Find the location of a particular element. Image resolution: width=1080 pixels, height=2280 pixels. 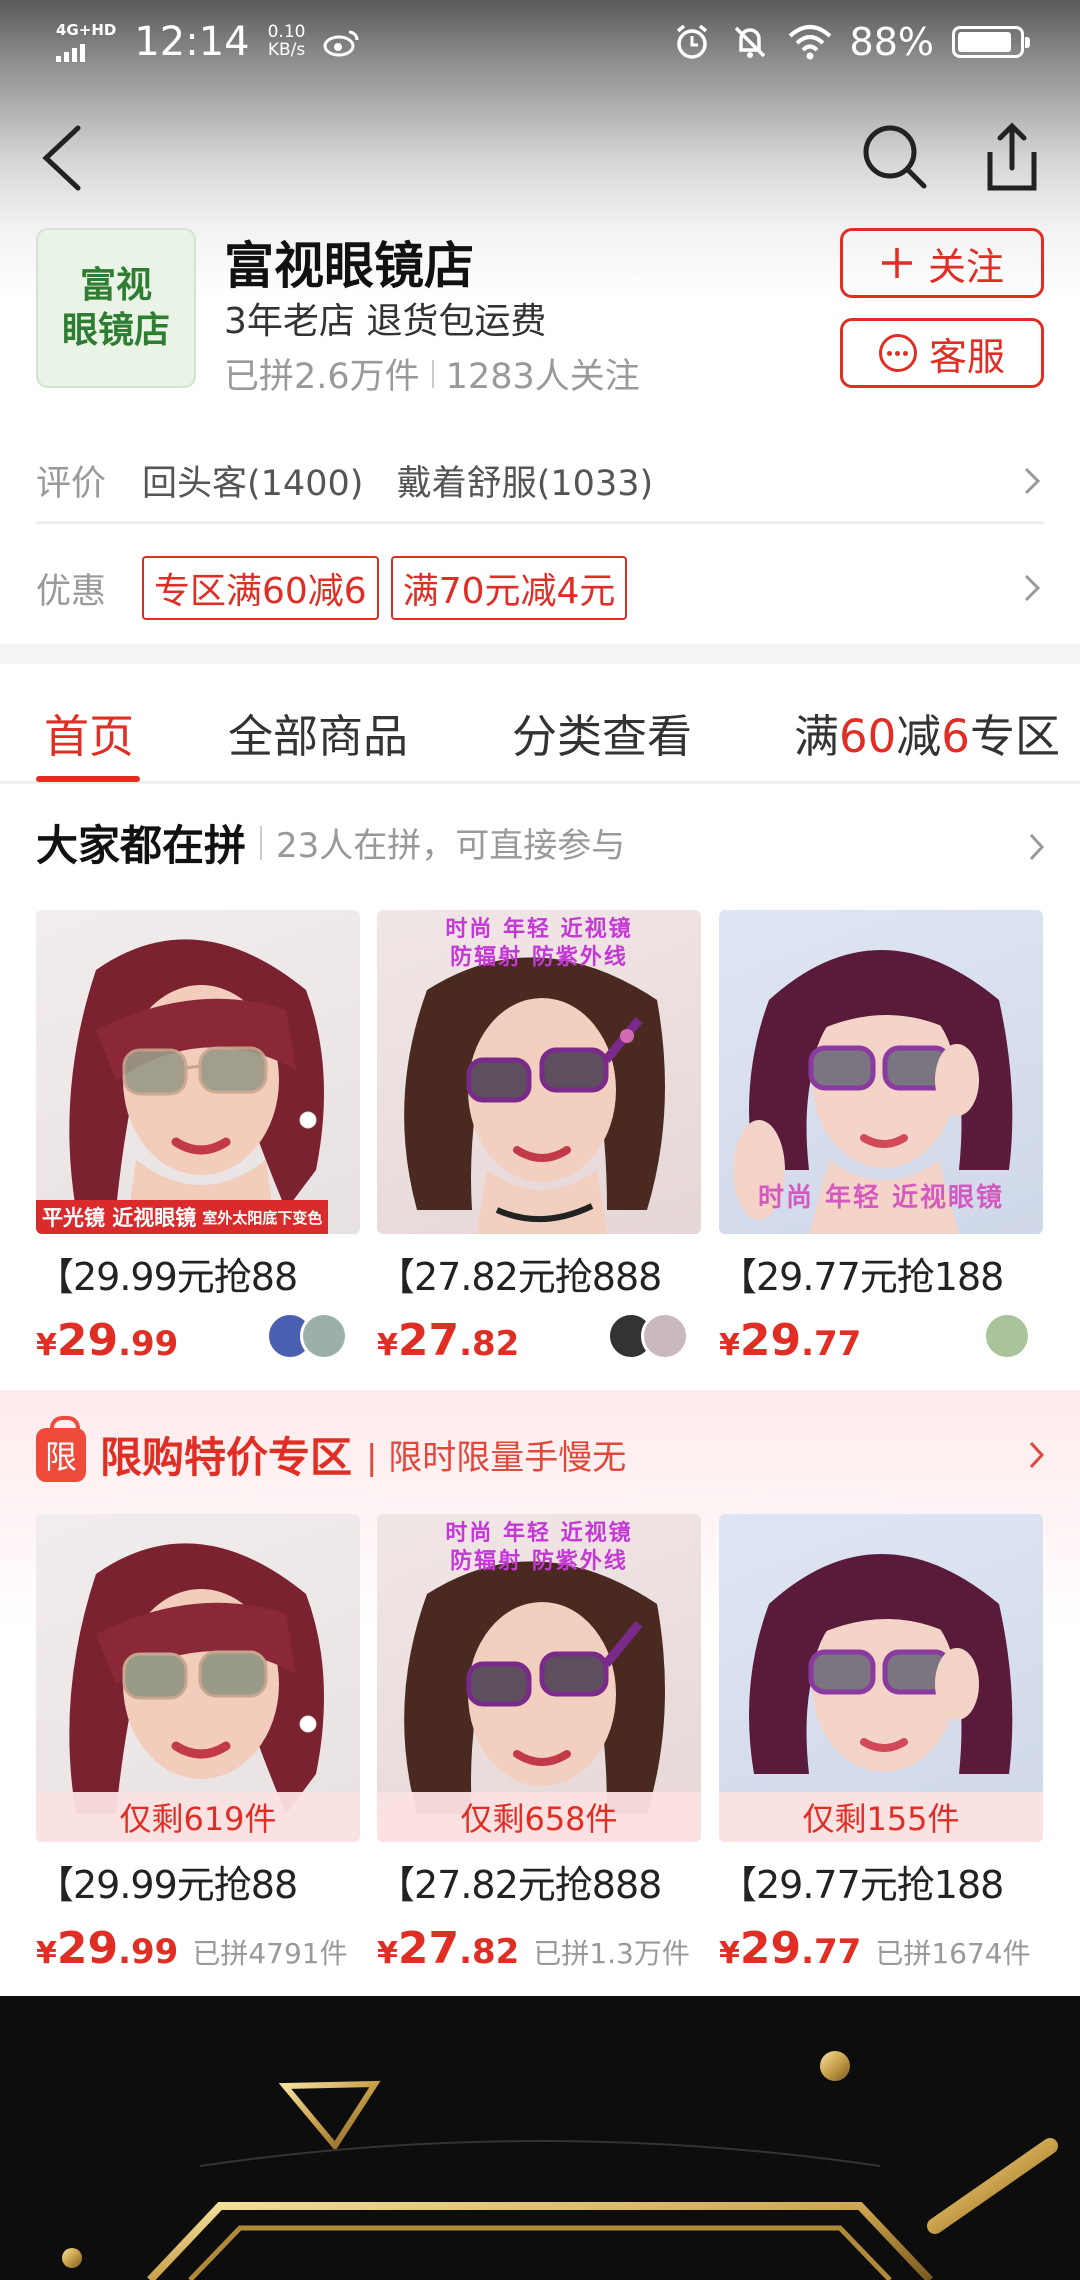

signal-icon: 4G+HD is located at coordinates (86, 41).